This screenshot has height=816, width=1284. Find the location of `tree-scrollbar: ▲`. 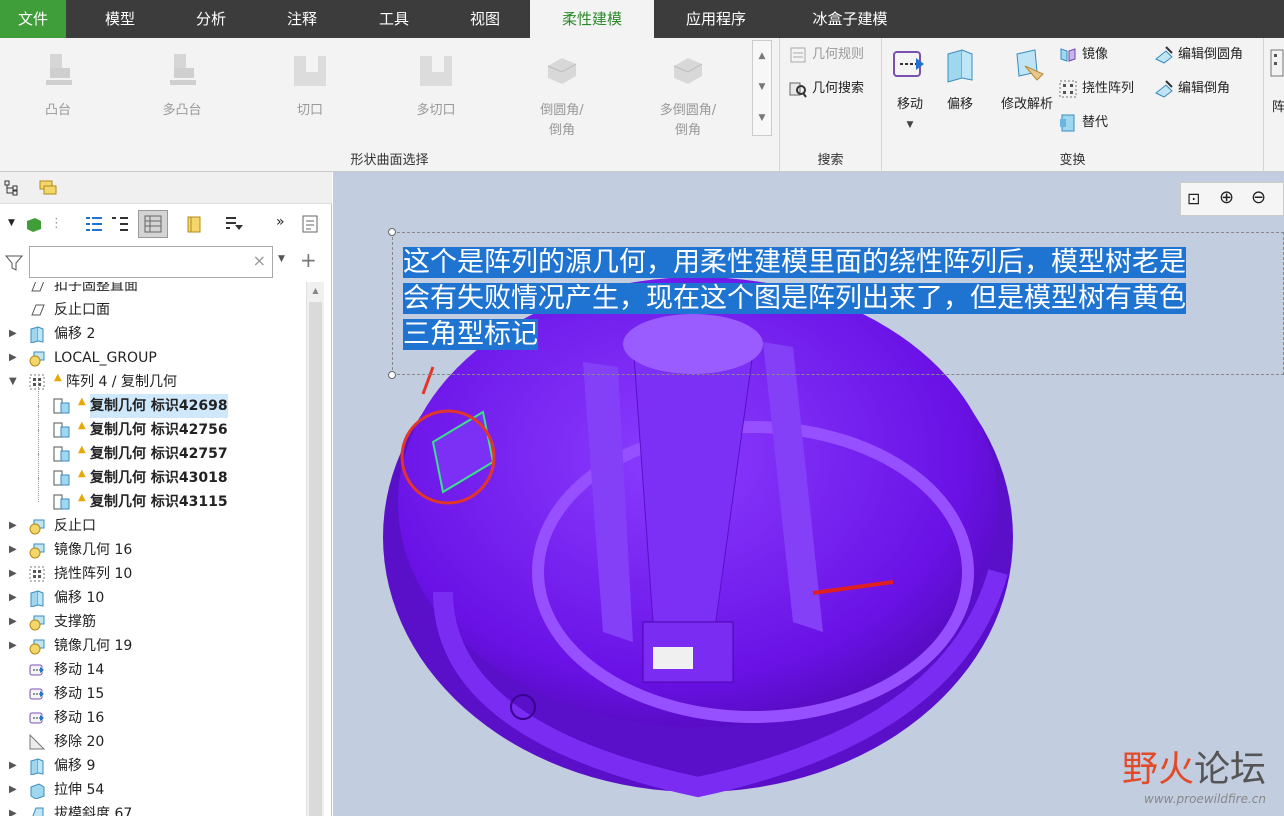

tree-scrollbar: ▲ is located at coordinates (315, 549).